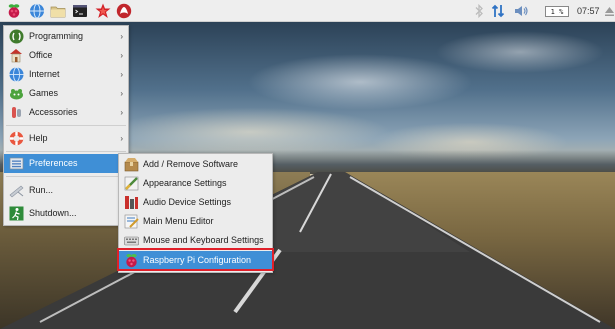 The image size is (615, 329). I want to click on office-icon, so click(16, 56).